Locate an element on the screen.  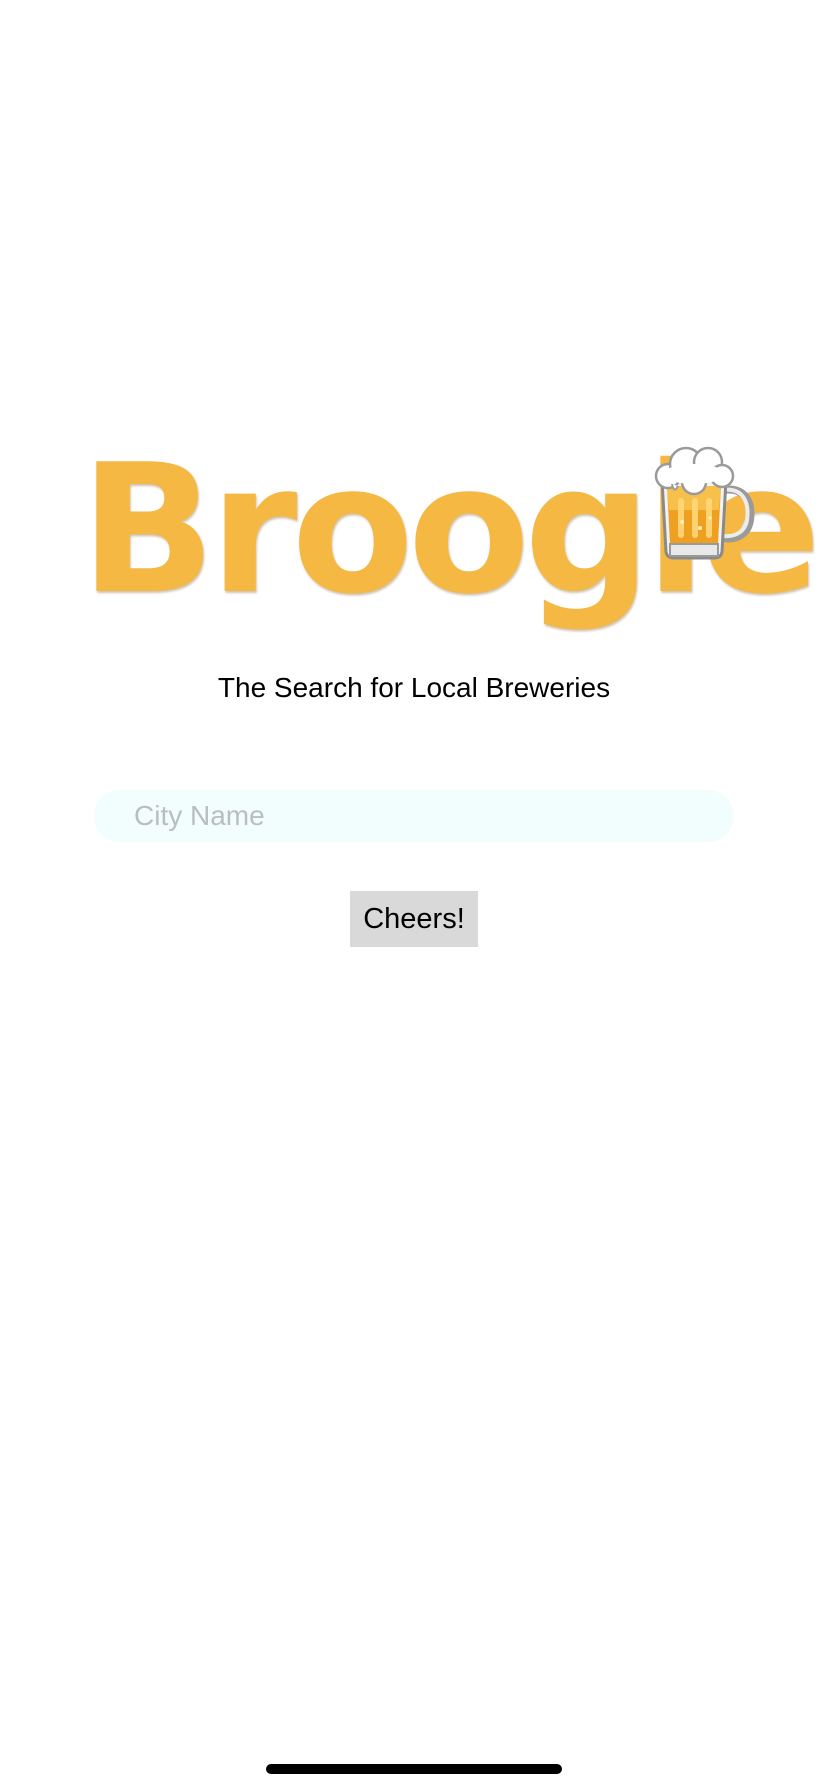
tagline: The Search for Local Breweries is located at coordinates (414, 687).